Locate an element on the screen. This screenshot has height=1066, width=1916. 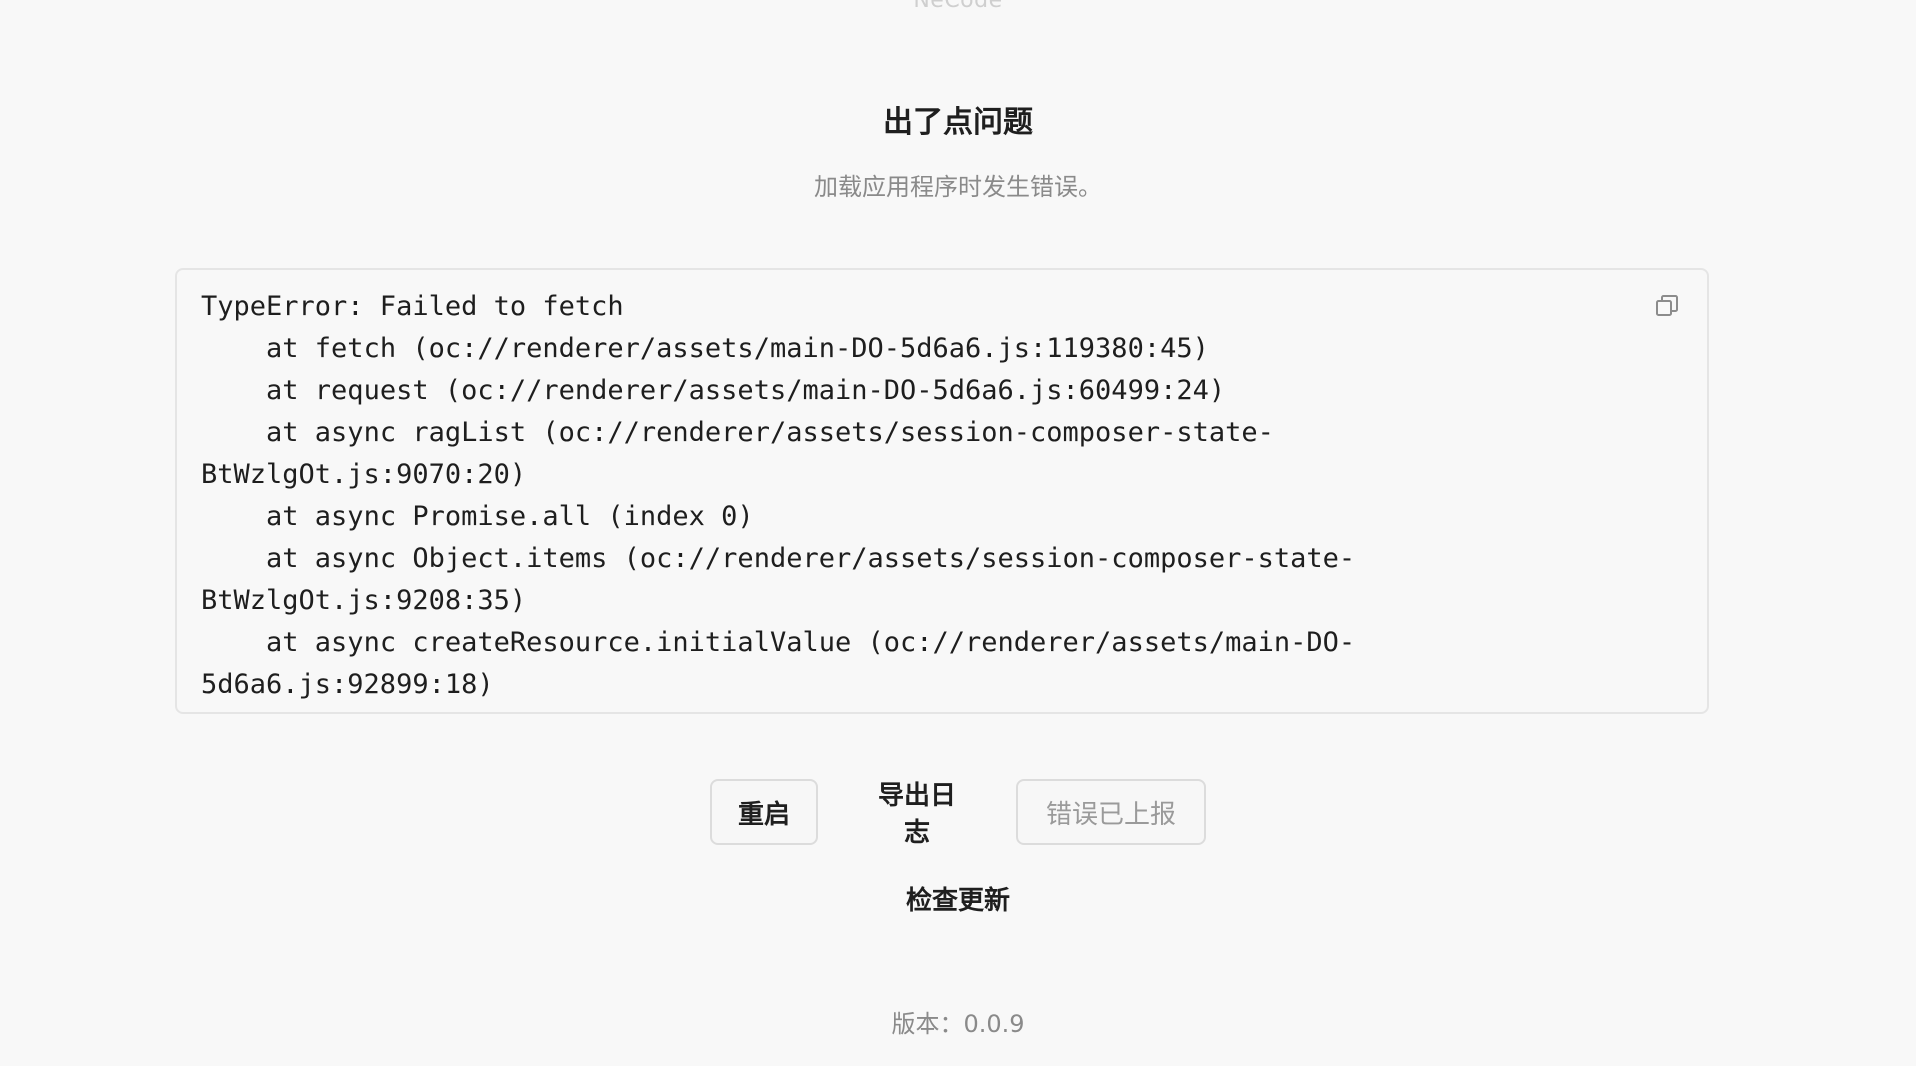
export-logs-button: 导出日志 is located at coordinates (917, 813).